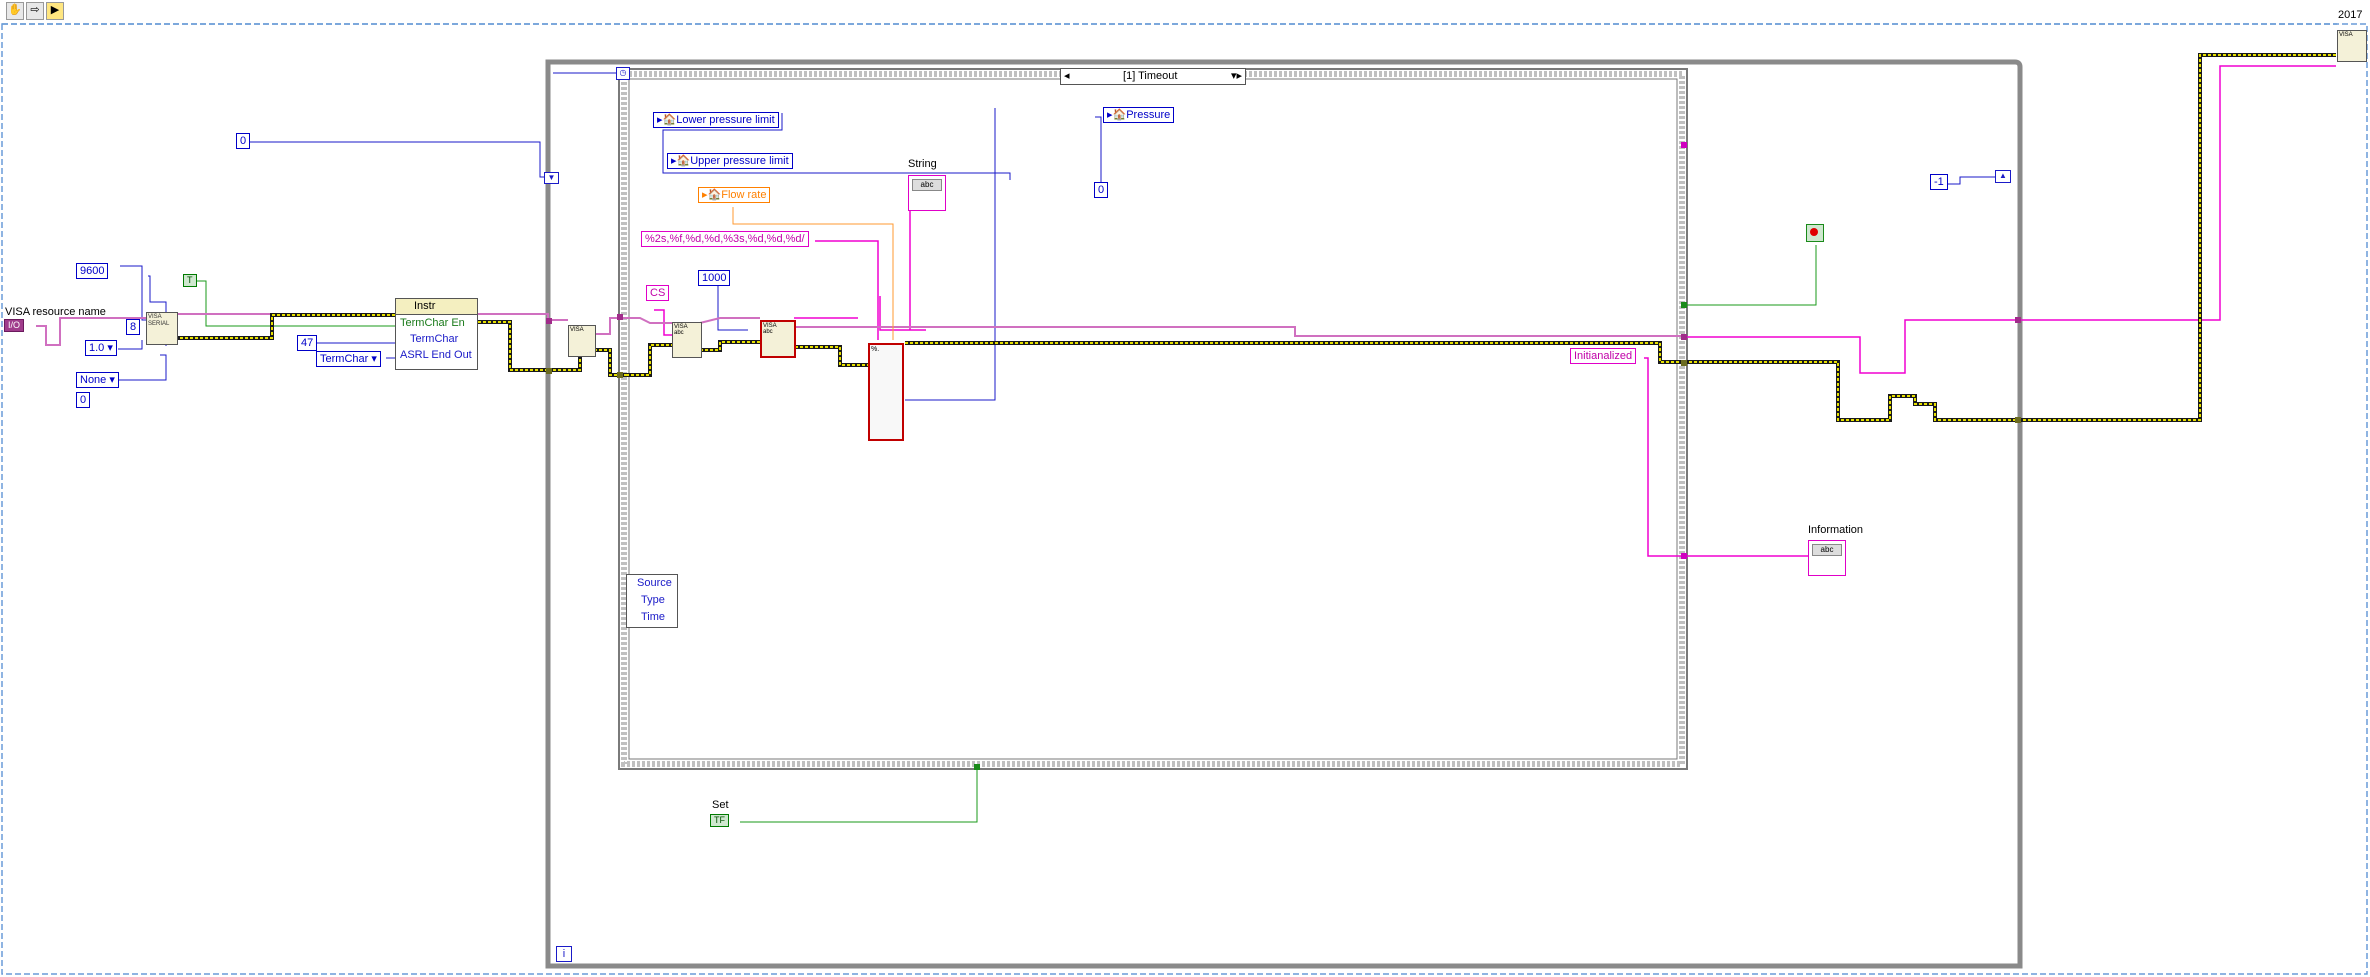 The image size is (2370, 977). Describe the element at coordinates (14, 325) in the screenshot. I see `visa-resource-control: I/O` at that location.